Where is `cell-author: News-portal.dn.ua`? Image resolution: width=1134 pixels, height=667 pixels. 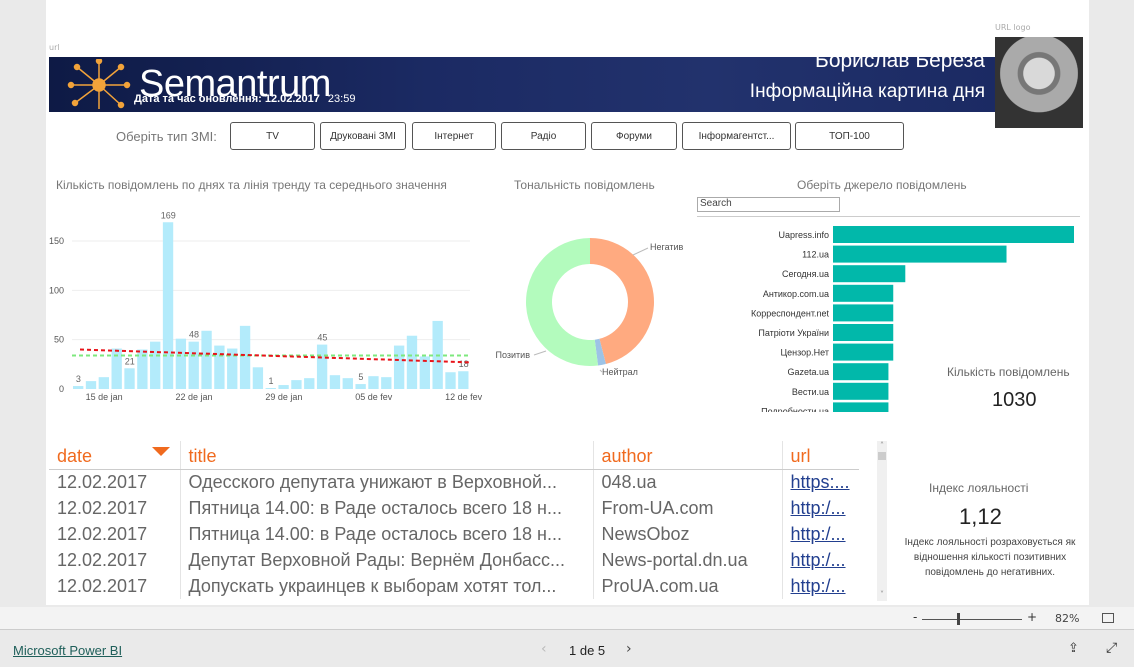
cell-author: News-portal.dn.ua is located at coordinates (688, 560).